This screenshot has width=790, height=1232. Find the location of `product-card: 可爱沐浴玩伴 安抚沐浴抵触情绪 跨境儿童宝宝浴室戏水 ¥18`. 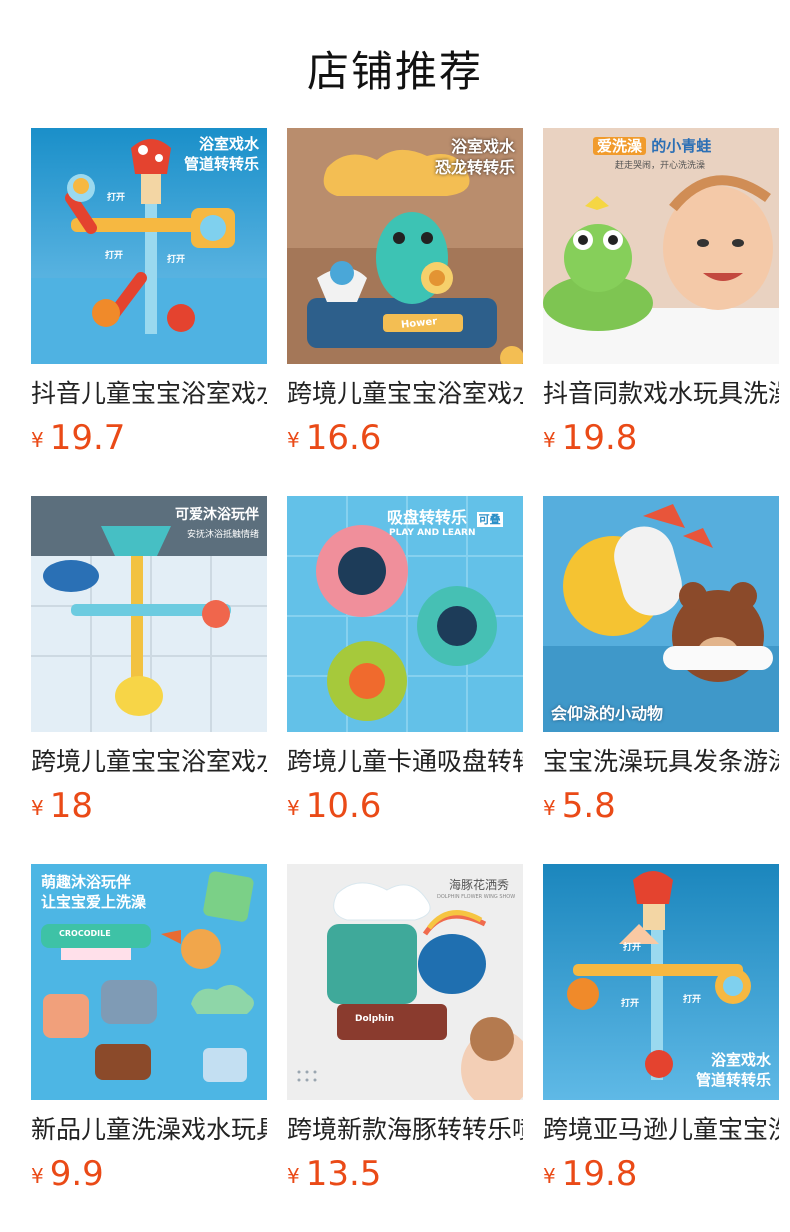

product-card: 可爱沐浴玩伴 安抚沐浴抵触情绪 跨境儿童宝宝浴室戏水 ¥18 is located at coordinates (149, 662).